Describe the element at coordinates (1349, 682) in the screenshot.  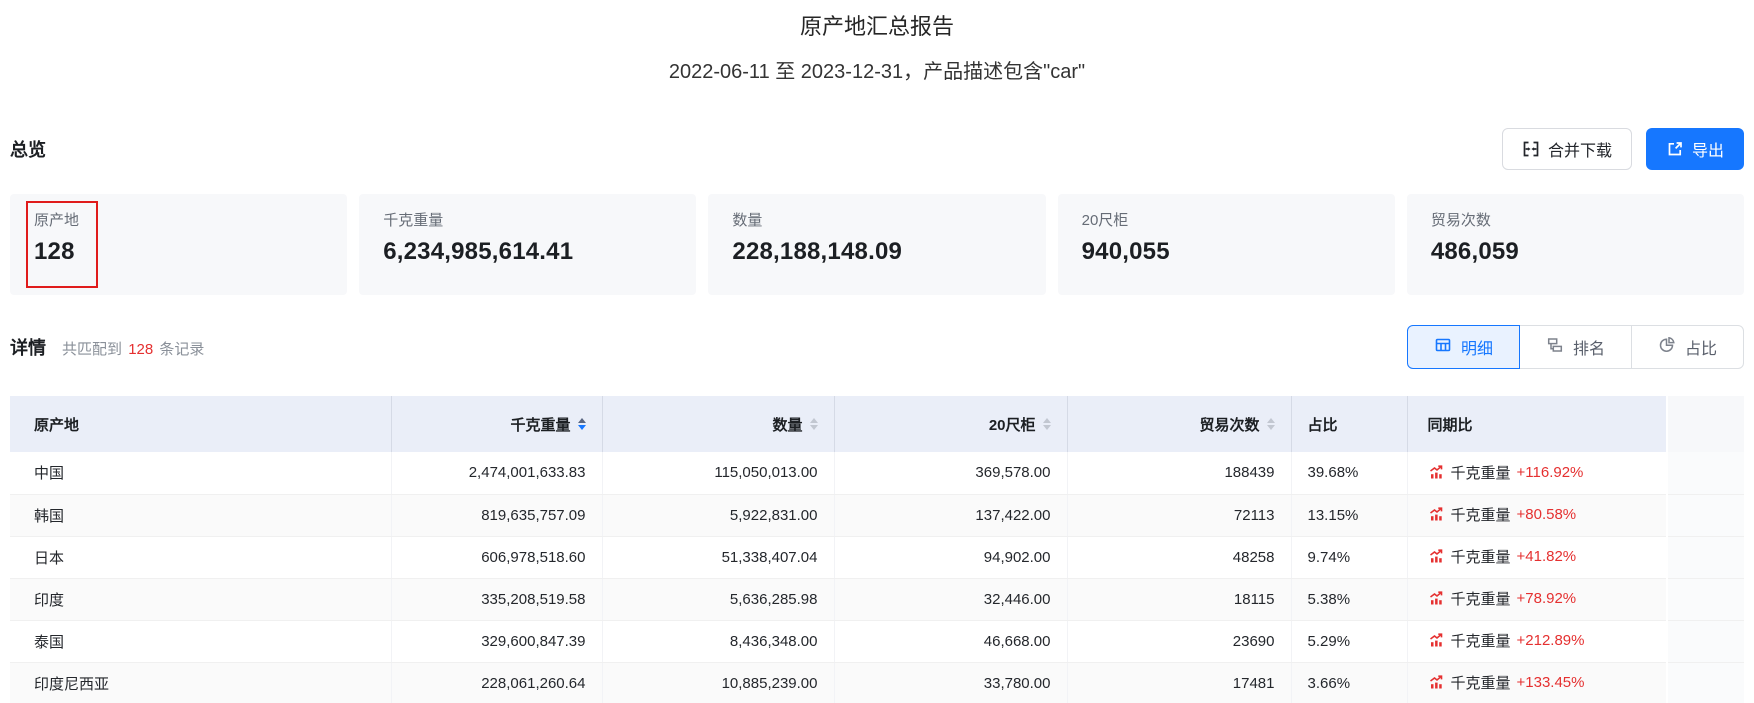
I see `cell-share: 3.66%` at that location.